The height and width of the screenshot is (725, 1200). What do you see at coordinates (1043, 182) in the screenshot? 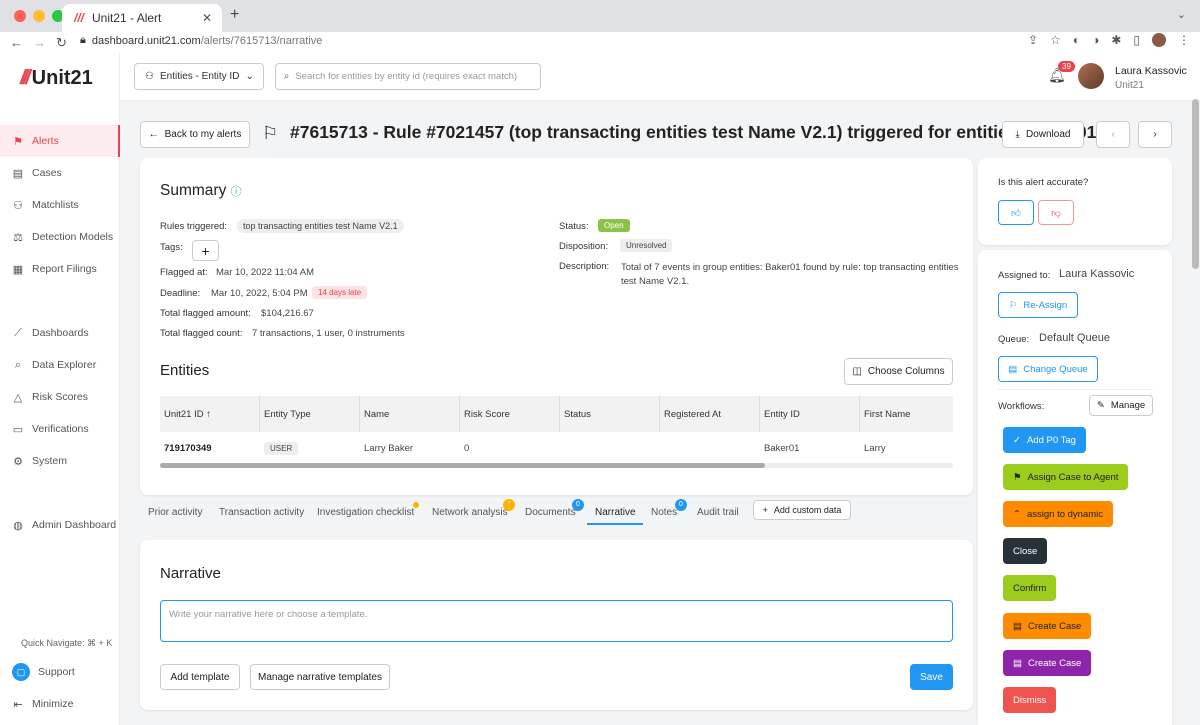
I see `accuracy-question: Is this alert accurate?` at bounding box center [1043, 182].